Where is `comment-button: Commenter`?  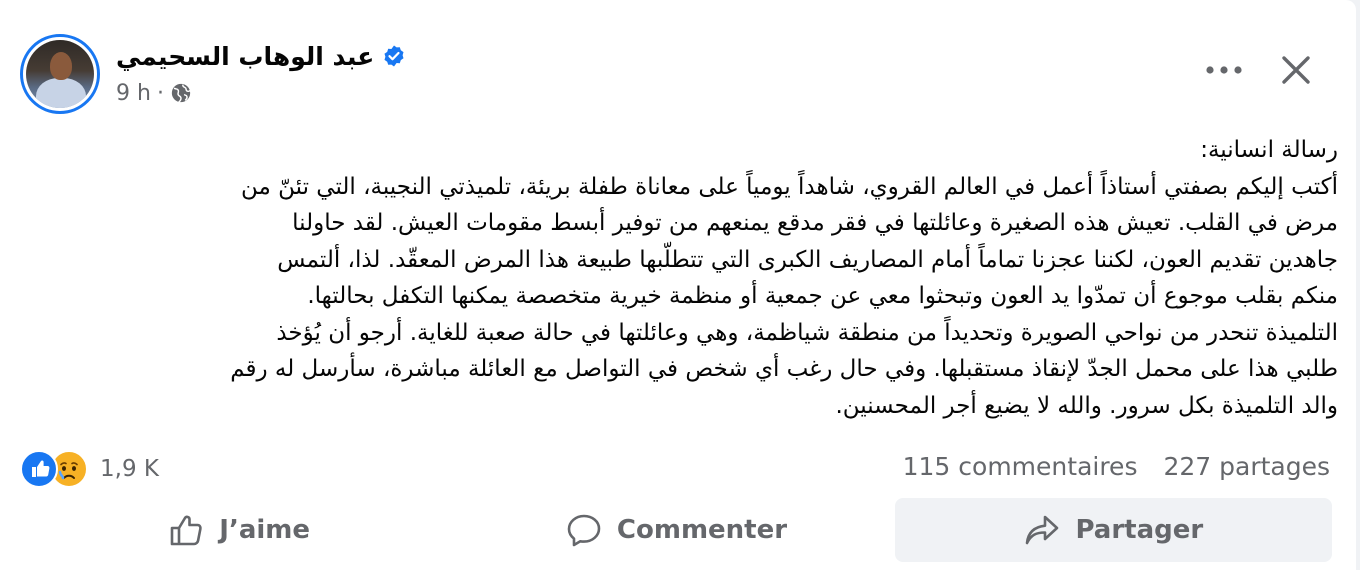
comment-button: Commenter is located at coordinates (675, 530).